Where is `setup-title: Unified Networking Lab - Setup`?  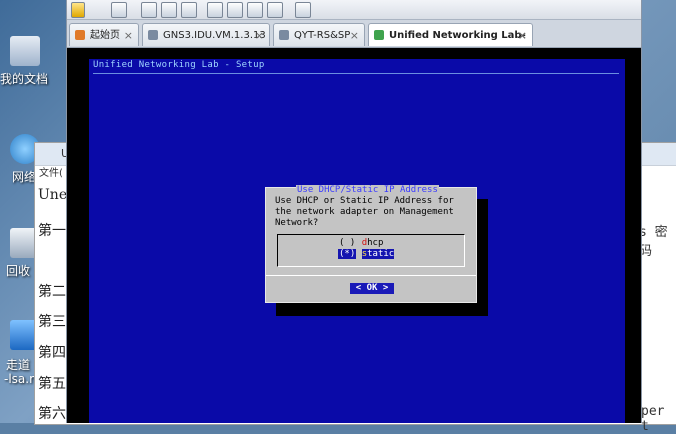
setup-title: Unified Networking Lab - Setup is located at coordinates (179, 65).